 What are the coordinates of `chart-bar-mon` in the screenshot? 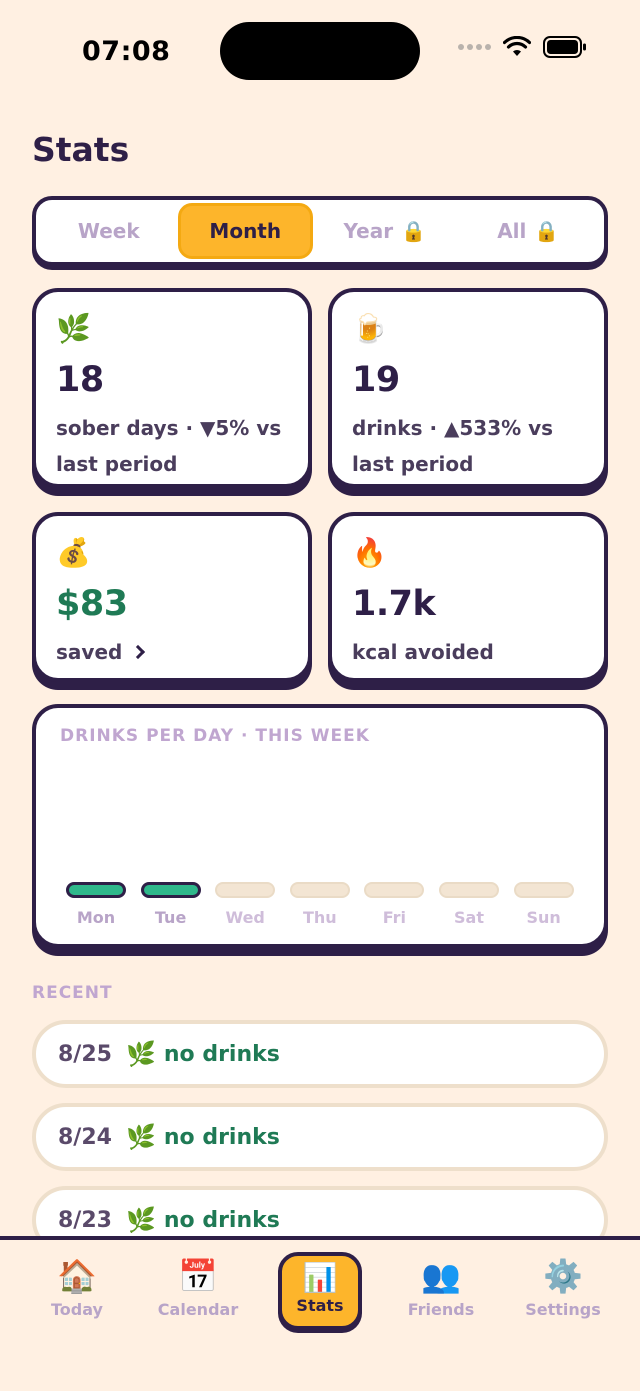 It's located at (96, 890).